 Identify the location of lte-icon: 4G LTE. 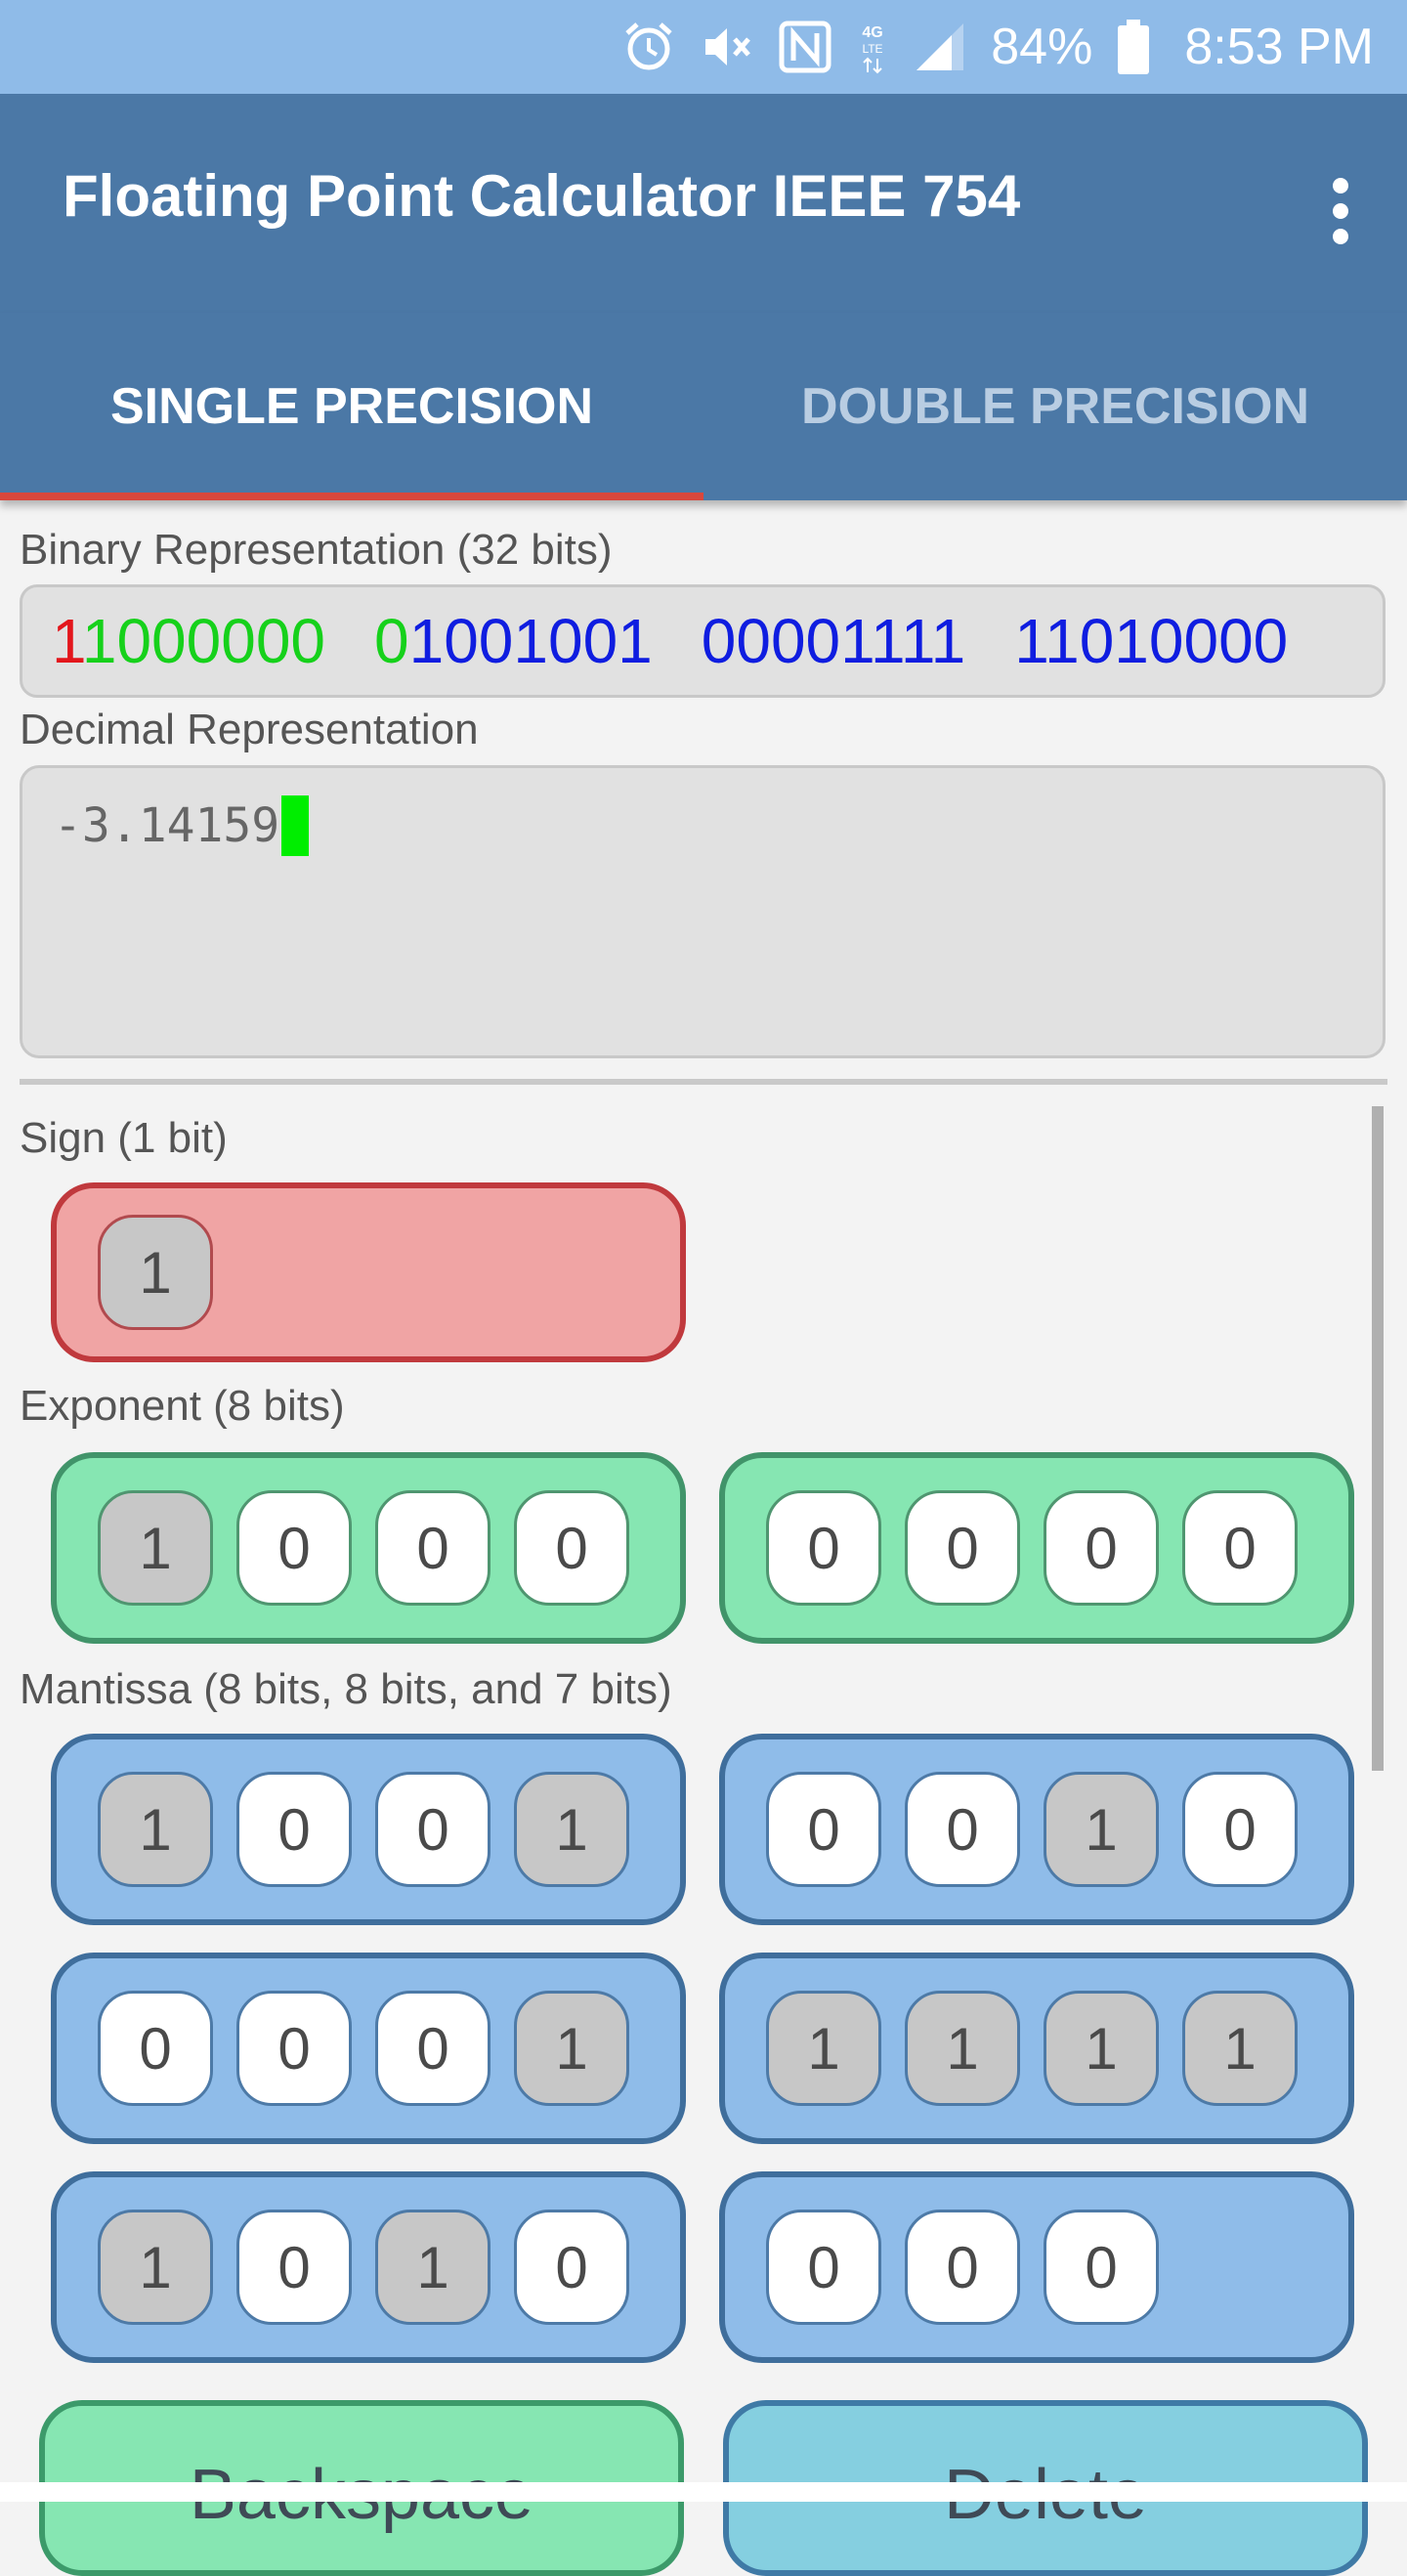
(872, 47).